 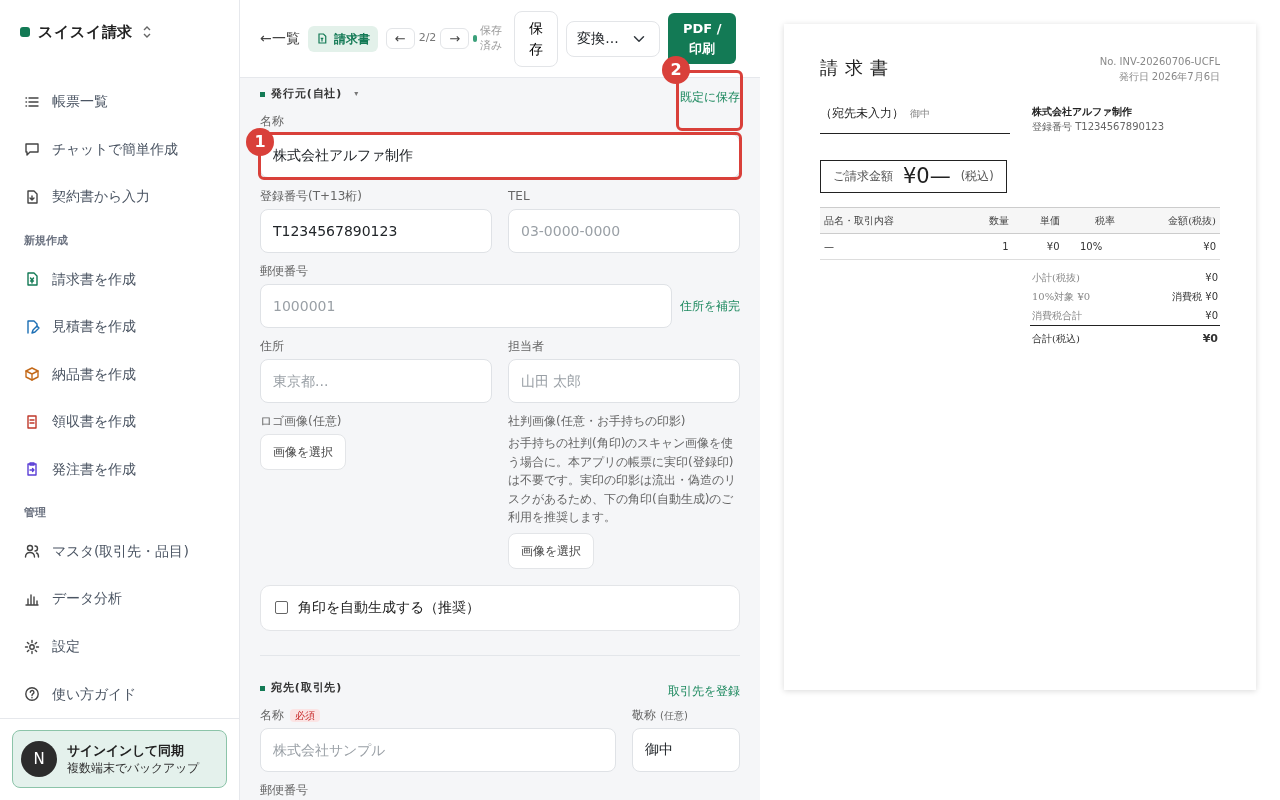 What do you see at coordinates (1057, 316) in the screenshot?
I see `summary-label: 消費税合計` at bounding box center [1057, 316].